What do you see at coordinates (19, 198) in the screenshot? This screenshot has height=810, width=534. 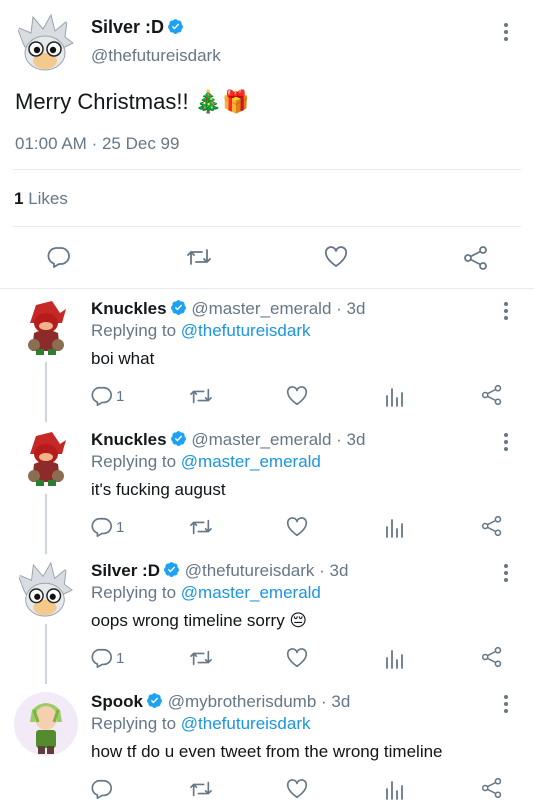 I see `likes-count: 1` at bounding box center [19, 198].